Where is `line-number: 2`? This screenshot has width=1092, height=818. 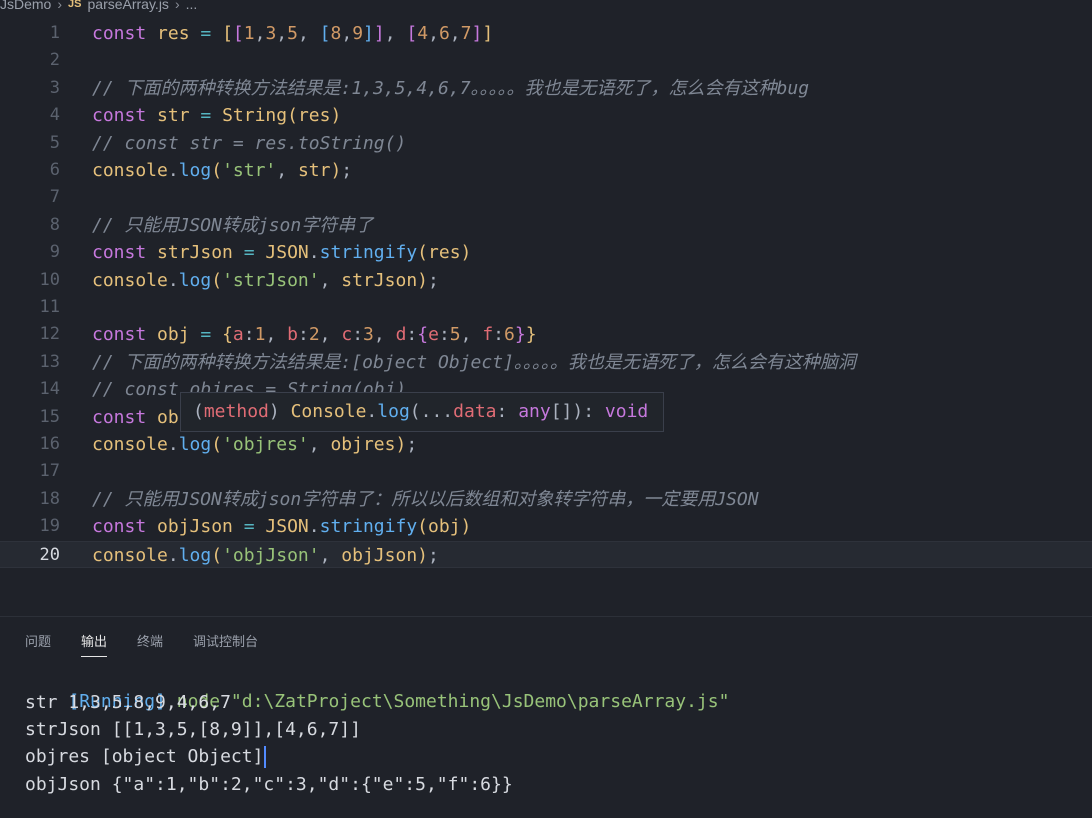 line-number: 2 is located at coordinates (54, 60).